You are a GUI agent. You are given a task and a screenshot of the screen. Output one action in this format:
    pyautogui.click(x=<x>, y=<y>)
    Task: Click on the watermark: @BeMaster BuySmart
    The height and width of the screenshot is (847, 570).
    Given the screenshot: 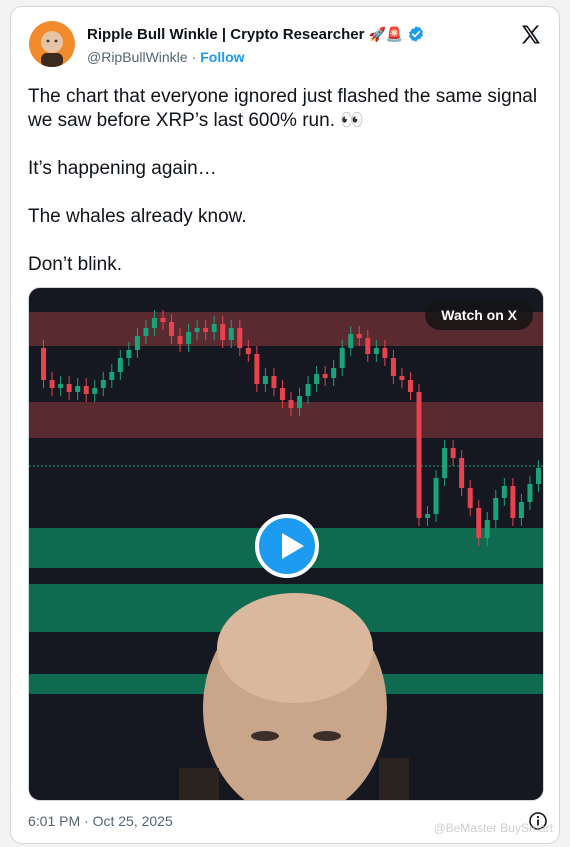 What is the action you would take?
    pyautogui.click(x=493, y=828)
    